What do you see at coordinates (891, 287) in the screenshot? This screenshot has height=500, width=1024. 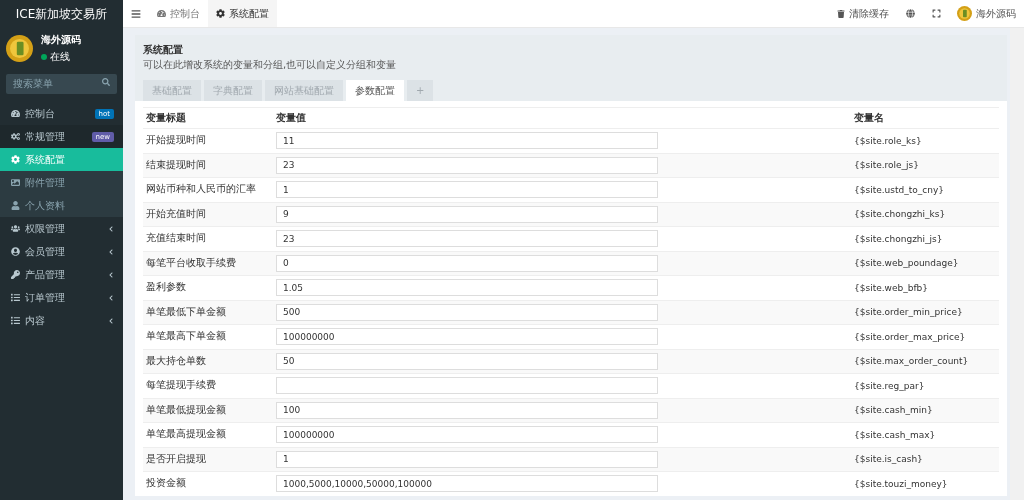 I see `table-cell: {$site.web_bfb}` at bounding box center [891, 287].